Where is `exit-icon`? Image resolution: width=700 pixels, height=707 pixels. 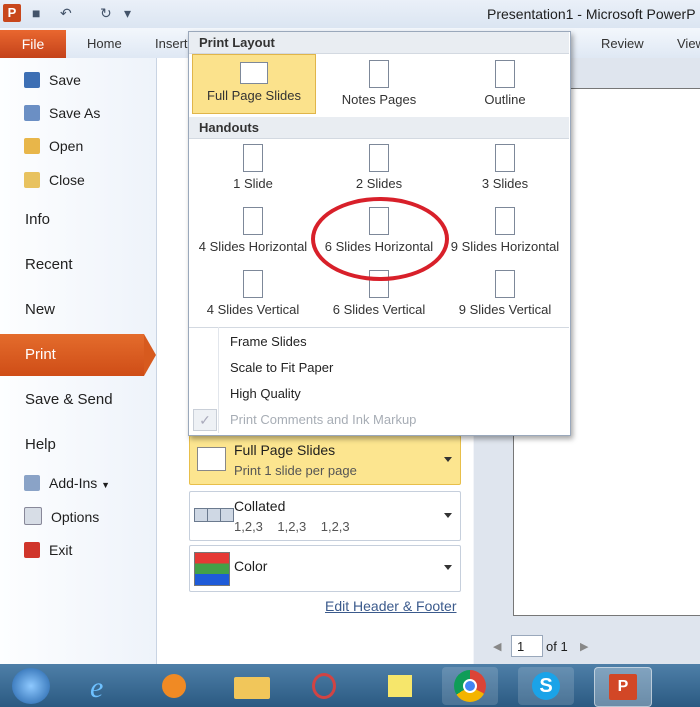
exit-icon is located at coordinates (32, 550).